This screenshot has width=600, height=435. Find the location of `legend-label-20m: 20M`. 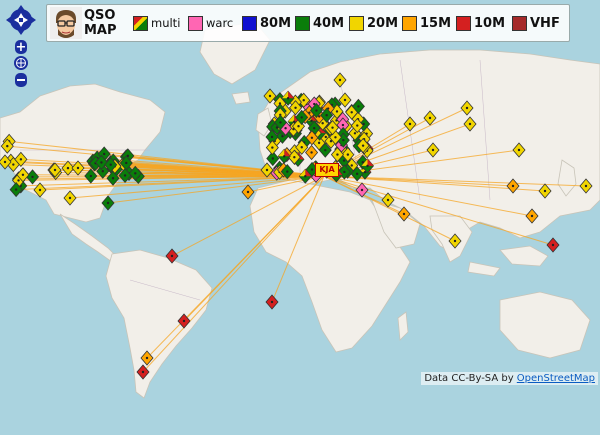

legend-label-20m: 20M is located at coordinates (382, 23).